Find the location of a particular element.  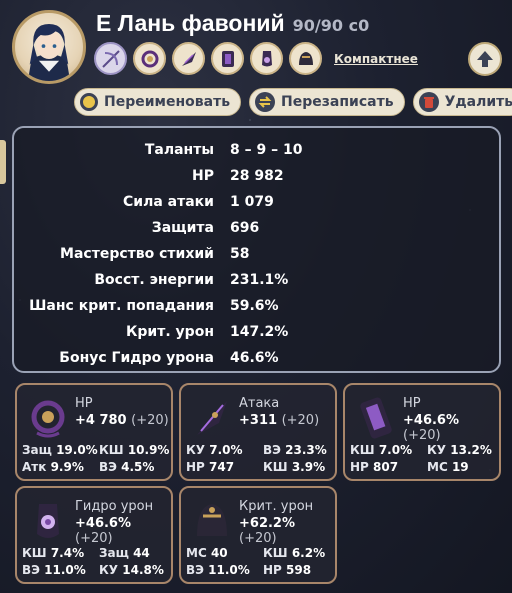

circlet-slot is located at coordinates (305, 58).